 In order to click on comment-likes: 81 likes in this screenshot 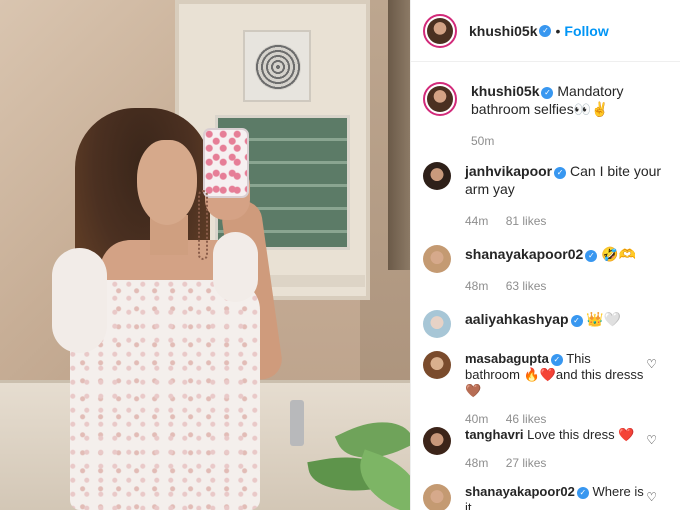, I will do `click(526, 221)`.